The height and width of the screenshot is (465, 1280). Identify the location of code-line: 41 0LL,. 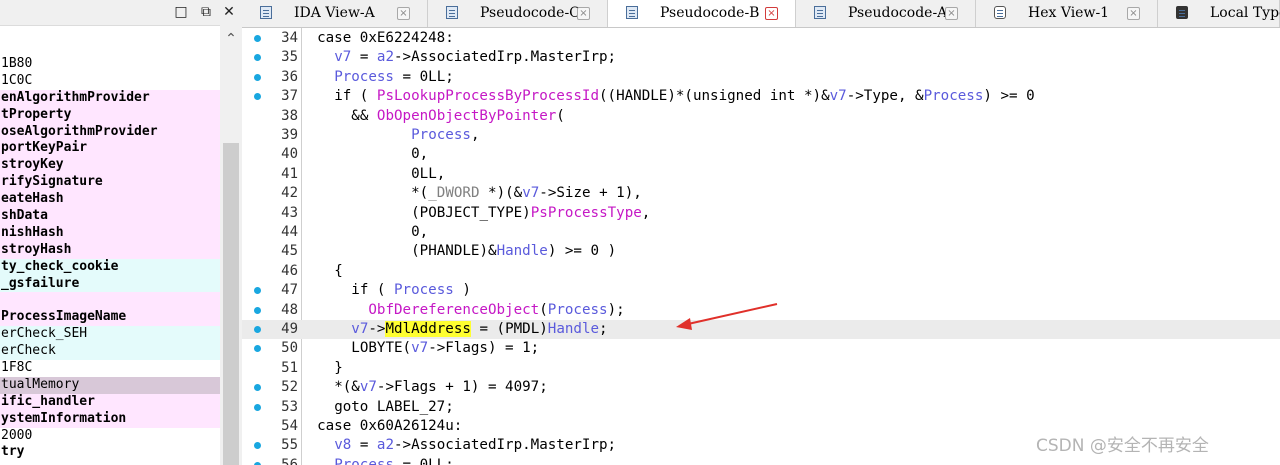
(761, 174).